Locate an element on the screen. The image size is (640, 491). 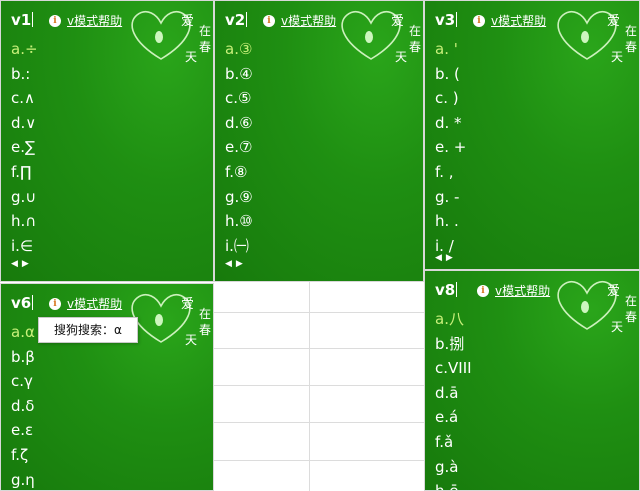
candidate-f: f.ǎ is located at coordinates (453, 442).